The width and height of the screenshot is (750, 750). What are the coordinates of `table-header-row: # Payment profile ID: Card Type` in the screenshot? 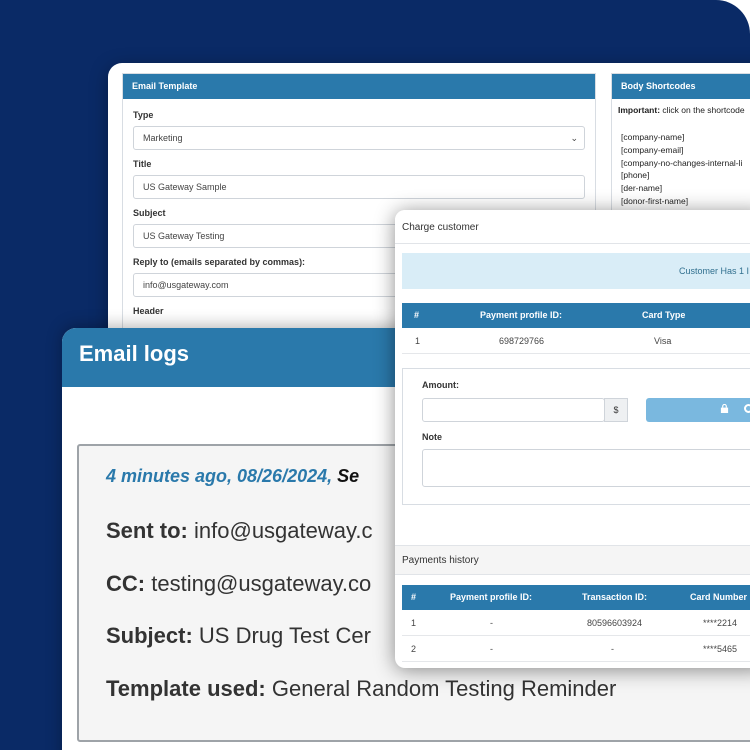 It's located at (576, 315).